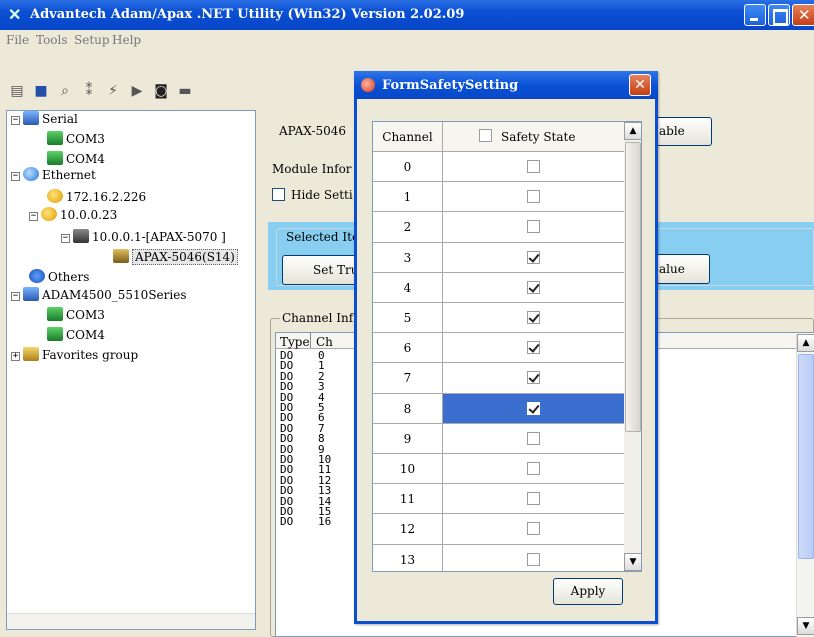  What do you see at coordinates (73, 215) in the screenshot?
I see `tree-ip-10: −10.0.0.23` at bounding box center [73, 215].